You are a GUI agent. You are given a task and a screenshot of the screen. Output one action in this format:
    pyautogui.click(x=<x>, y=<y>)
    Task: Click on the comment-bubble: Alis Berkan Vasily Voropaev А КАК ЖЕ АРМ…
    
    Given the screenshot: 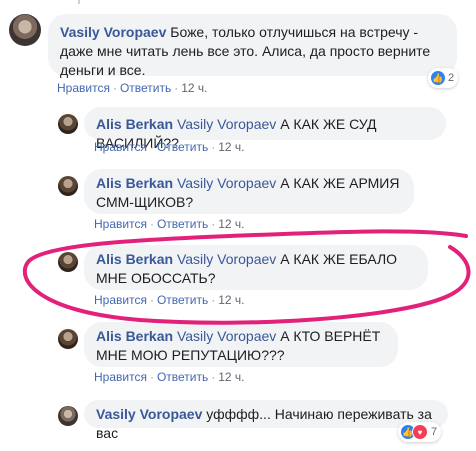 What is the action you would take?
    pyautogui.click(x=249, y=191)
    